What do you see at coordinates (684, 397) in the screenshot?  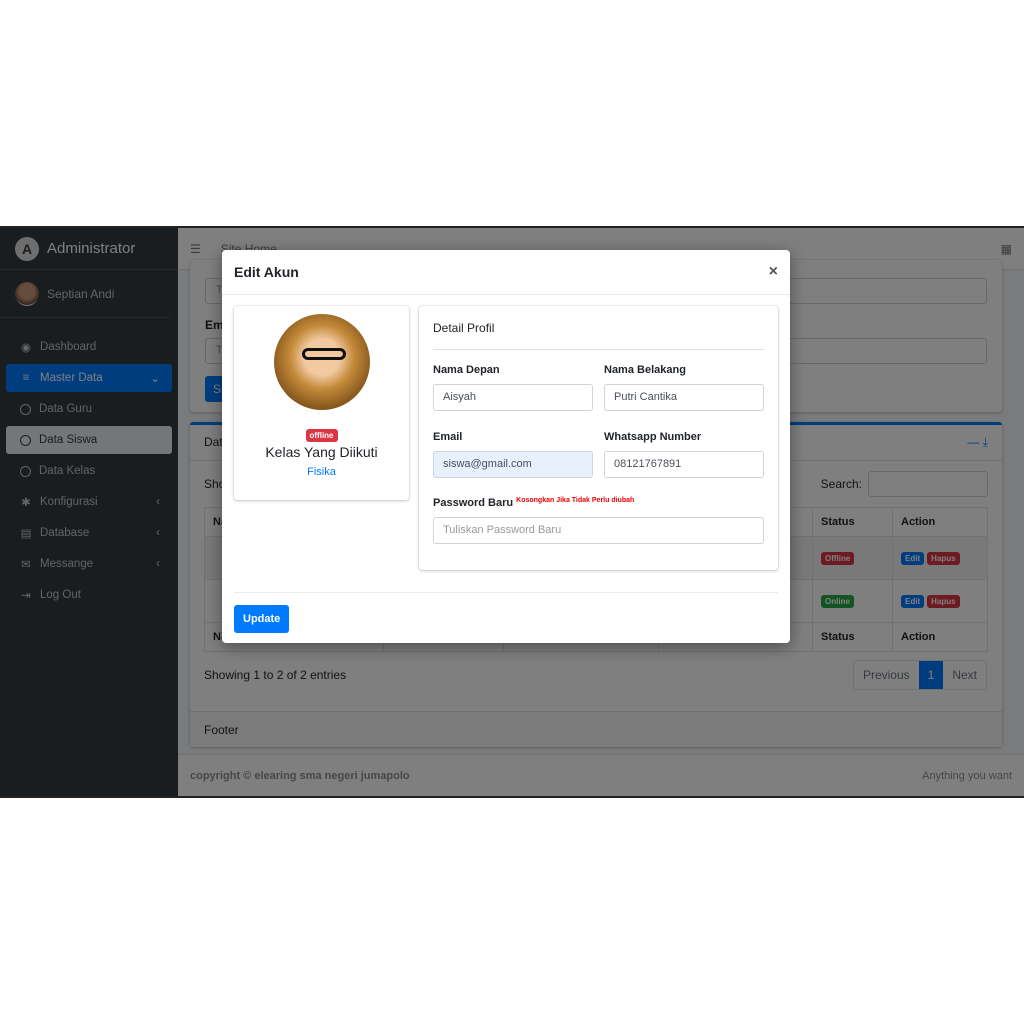 I see `last-name-input: Putri Cantika` at bounding box center [684, 397].